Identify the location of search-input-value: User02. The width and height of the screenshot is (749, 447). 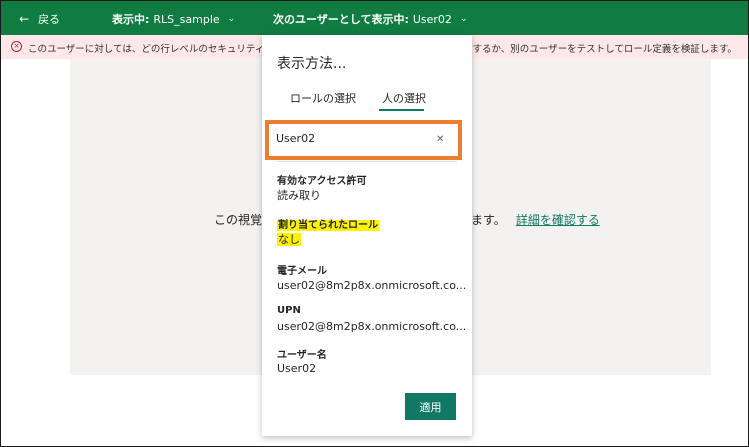
(296, 138).